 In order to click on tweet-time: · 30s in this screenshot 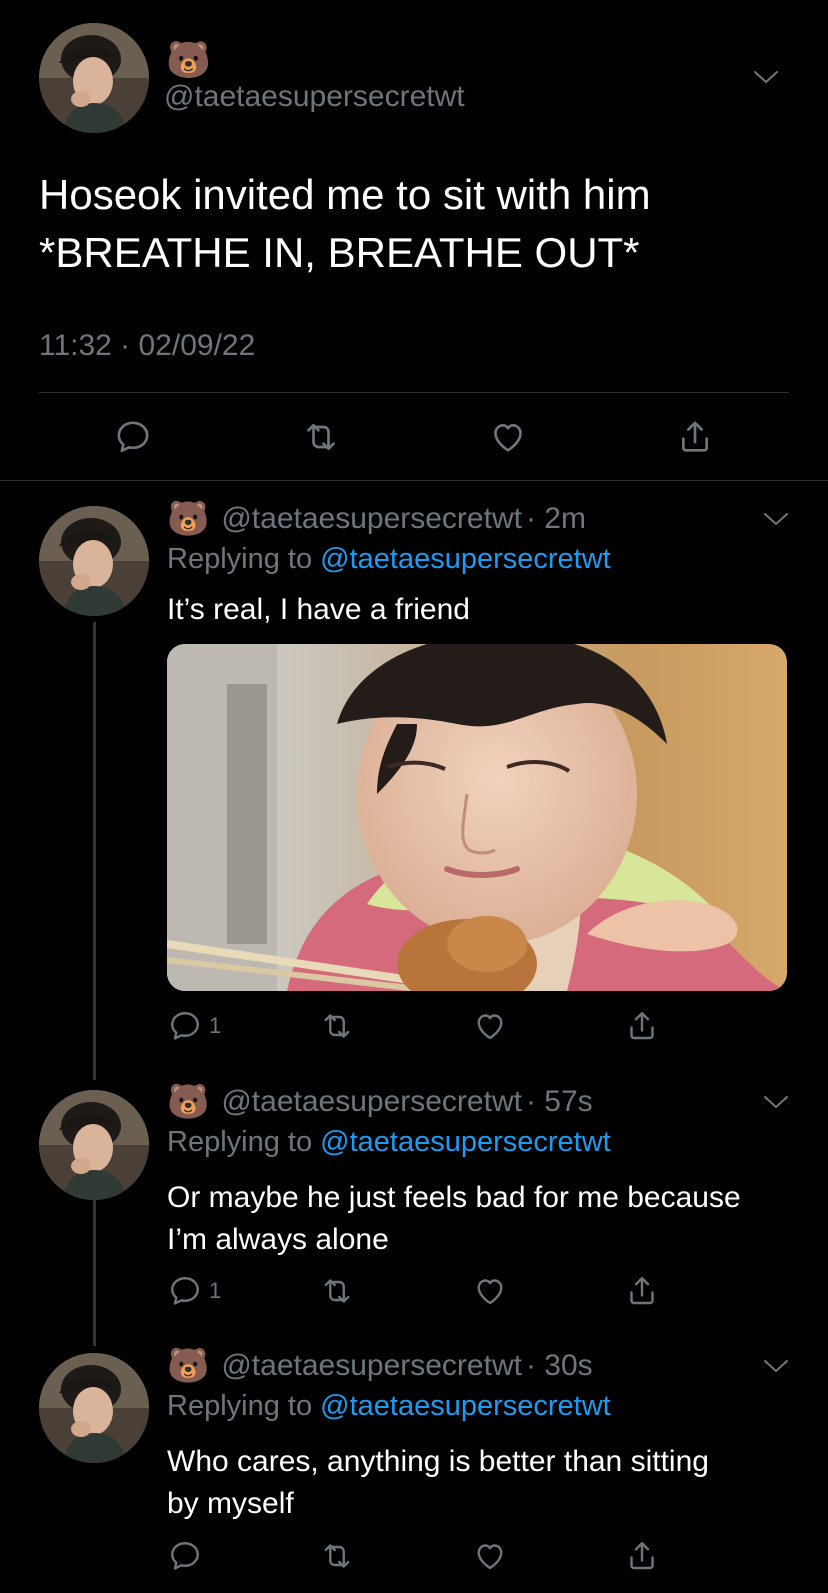, I will do `click(559, 1366)`.